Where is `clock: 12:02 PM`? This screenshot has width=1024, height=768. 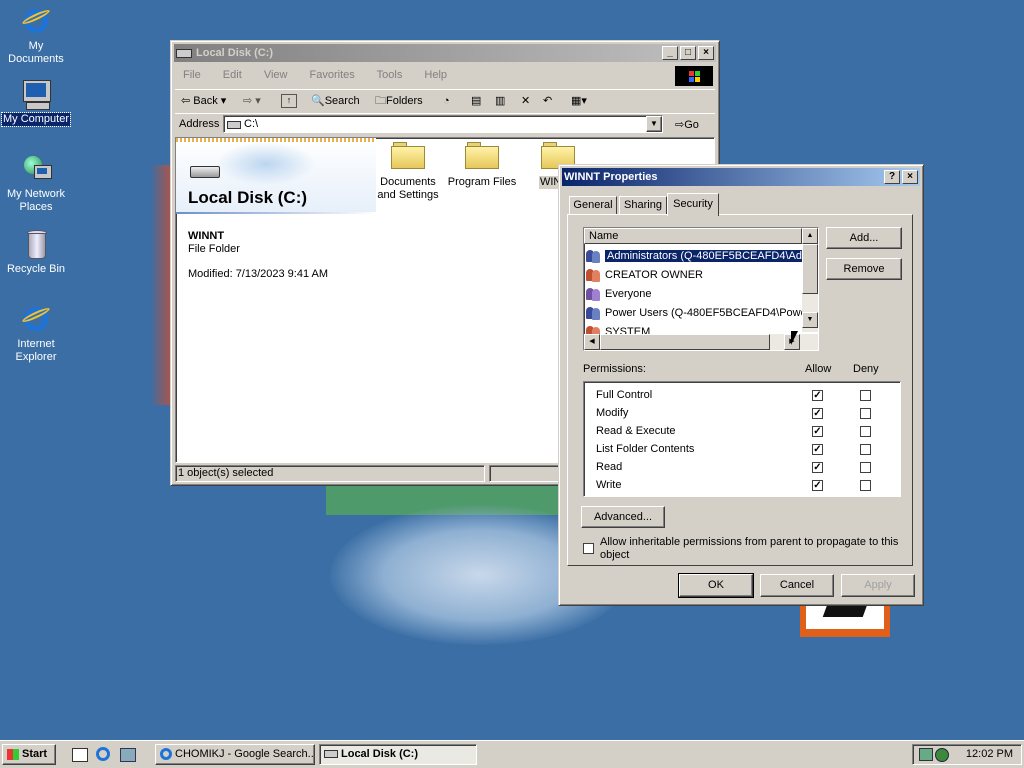
clock: 12:02 PM is located at coordinates (989, 754).